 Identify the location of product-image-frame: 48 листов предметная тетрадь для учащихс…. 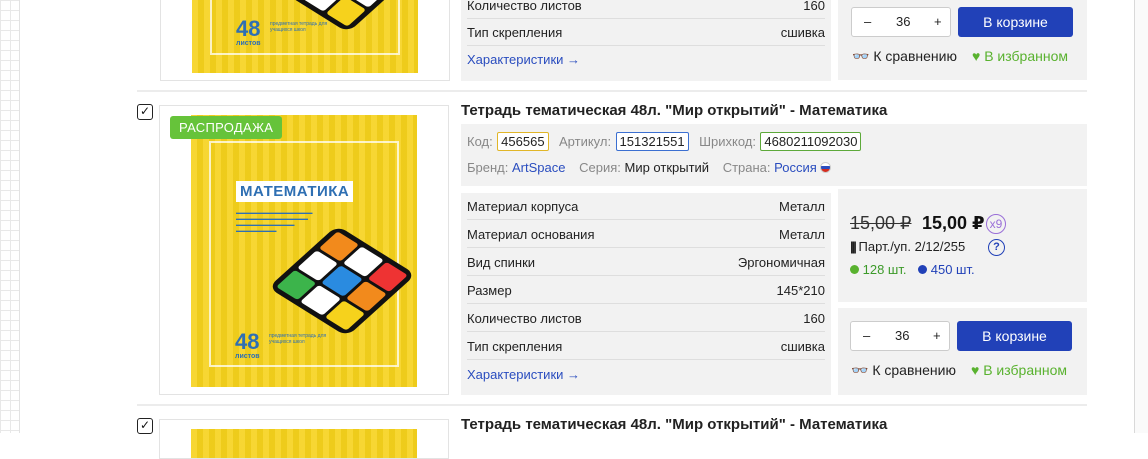
(305, 40).